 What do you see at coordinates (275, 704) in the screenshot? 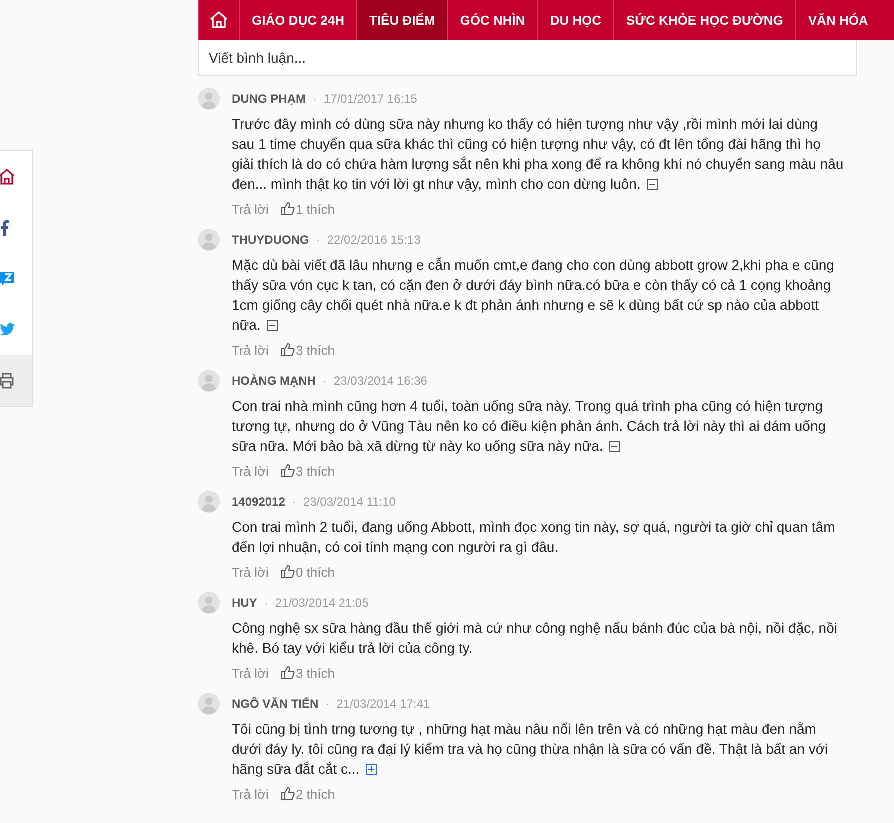
I see `comment-author: NGÔ VĂN TIẾN` at bounding box center [275, 704].